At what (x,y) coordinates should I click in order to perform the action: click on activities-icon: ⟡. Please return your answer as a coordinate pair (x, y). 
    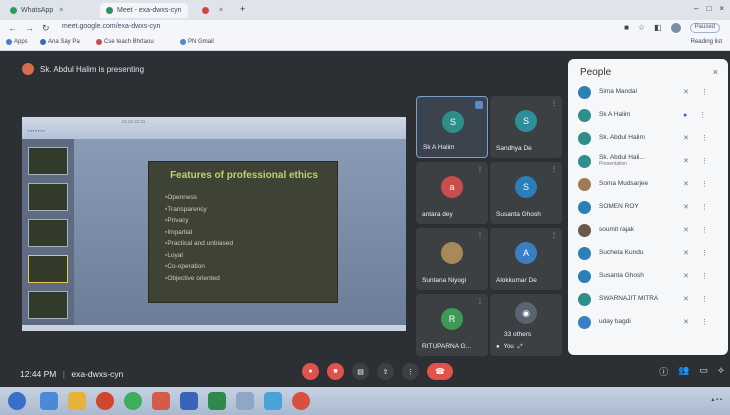
    Looking at the image, I should click on (721, 371).